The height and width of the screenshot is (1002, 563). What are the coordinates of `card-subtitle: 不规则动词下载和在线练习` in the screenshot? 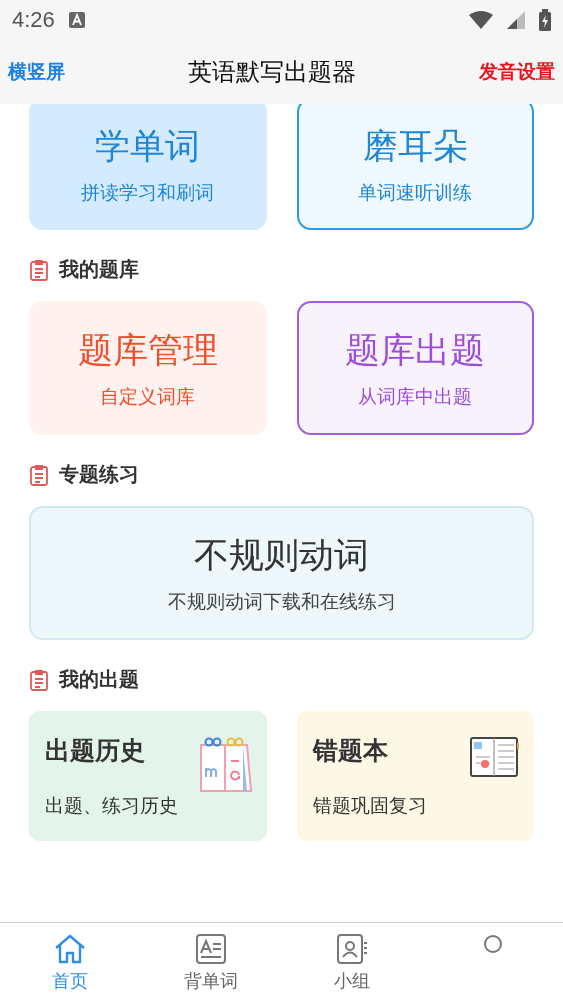 It's located at (281, 601).